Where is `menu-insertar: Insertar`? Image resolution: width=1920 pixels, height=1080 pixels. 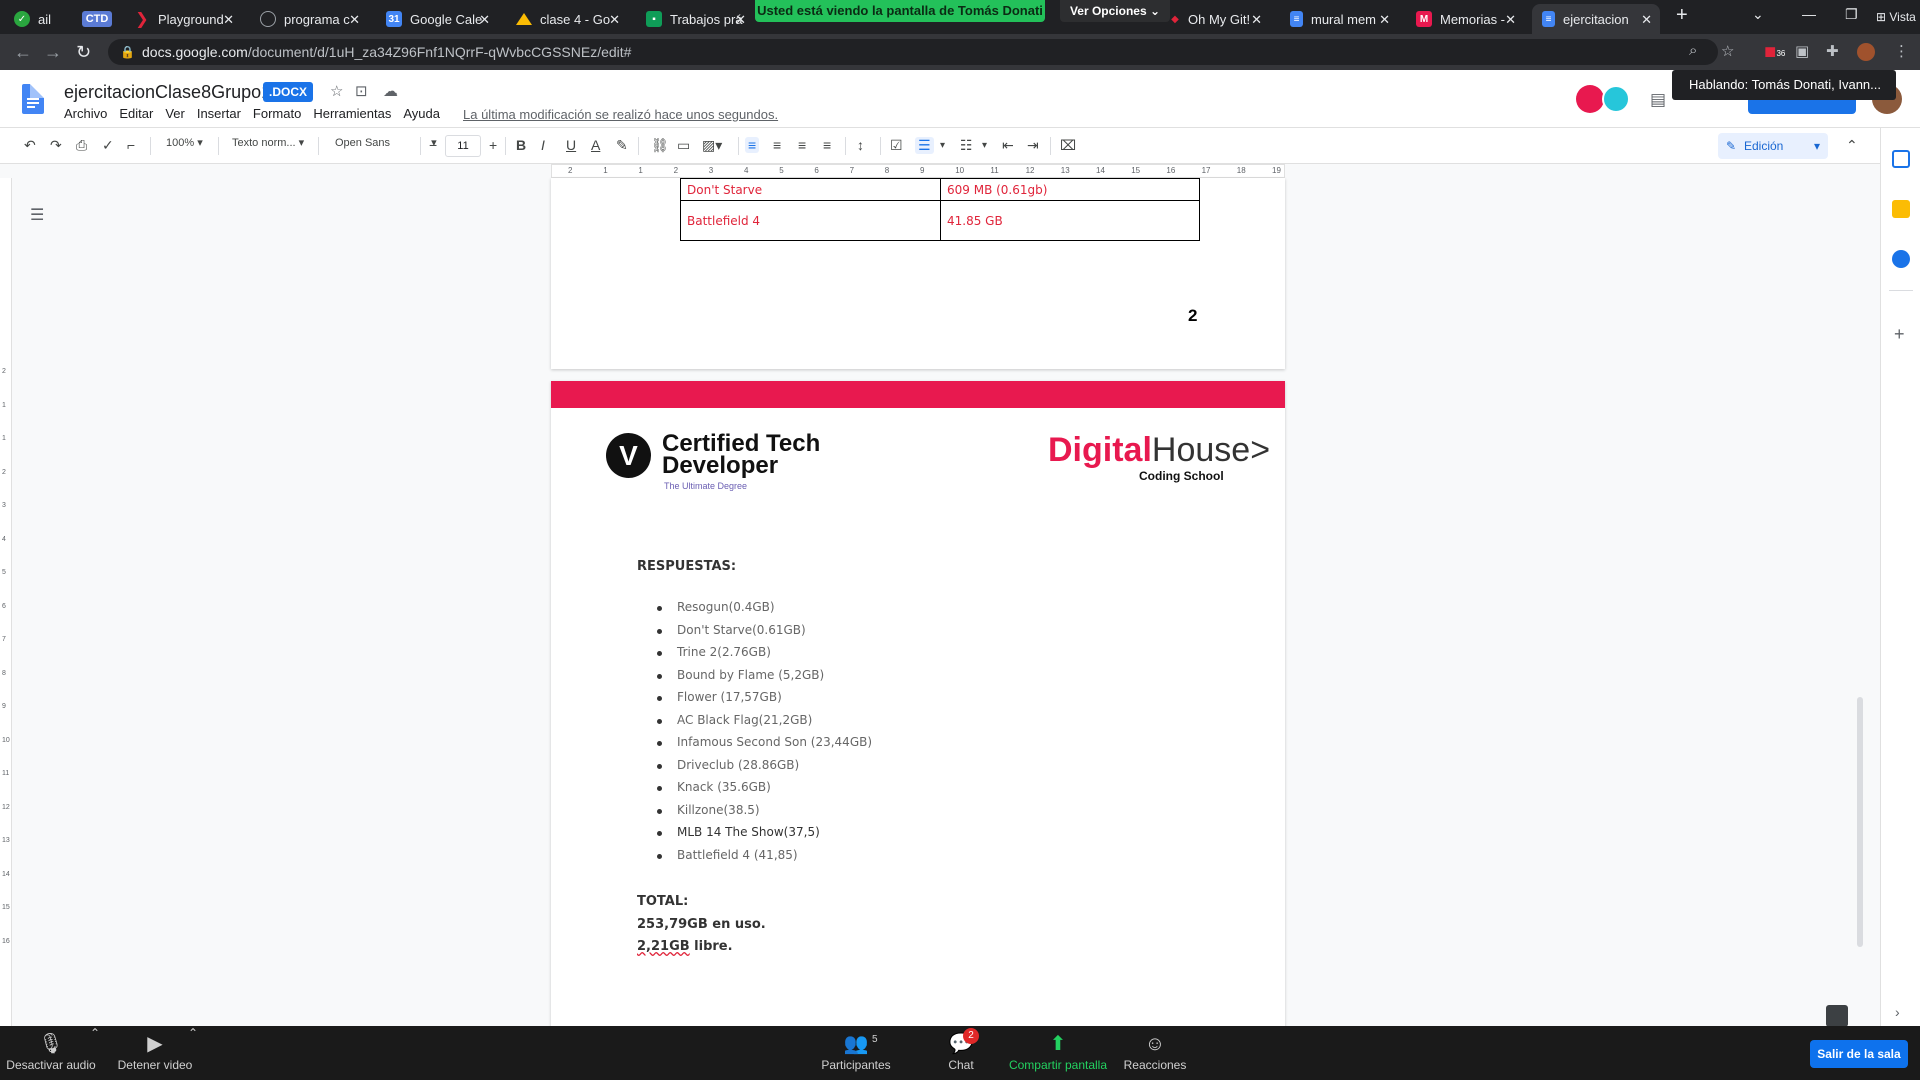 menu-insertar: Insertar is located at coordinates (219, 113).